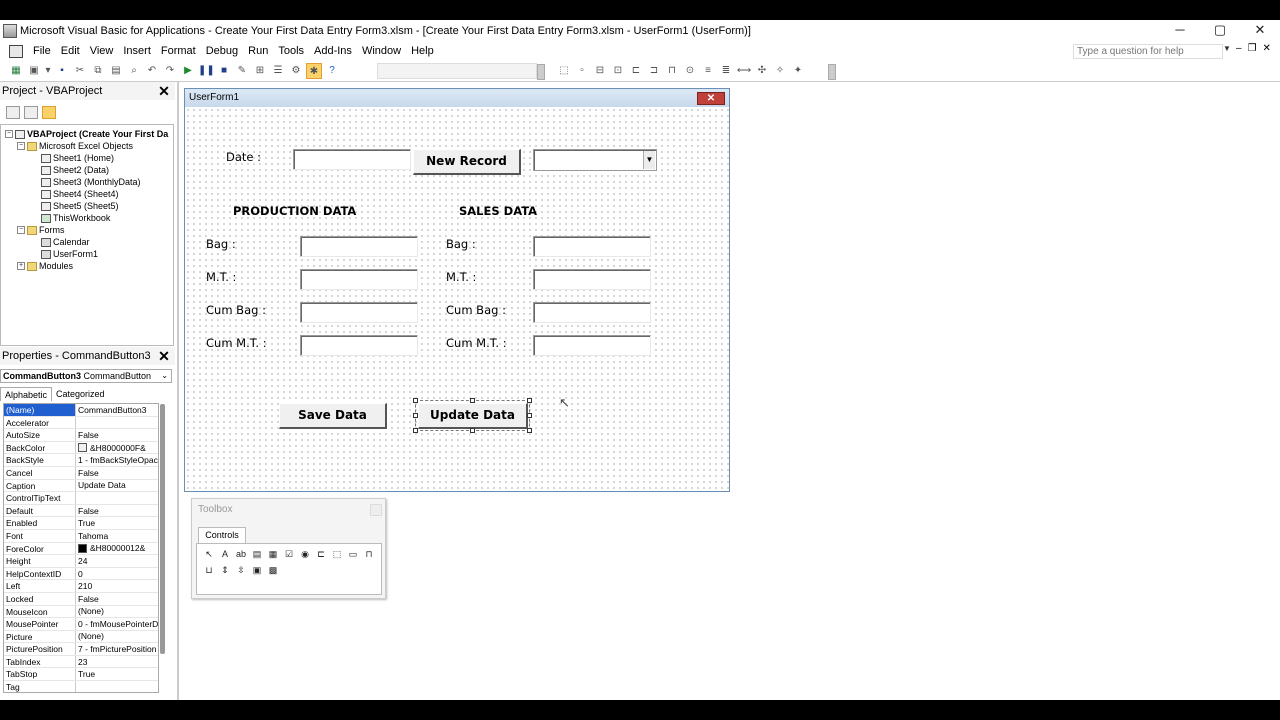 This screenshot has width=1280, height=720. Describe the element at coordinates (359, 279) in the screenshot. I see `production-mt-input` at that location.